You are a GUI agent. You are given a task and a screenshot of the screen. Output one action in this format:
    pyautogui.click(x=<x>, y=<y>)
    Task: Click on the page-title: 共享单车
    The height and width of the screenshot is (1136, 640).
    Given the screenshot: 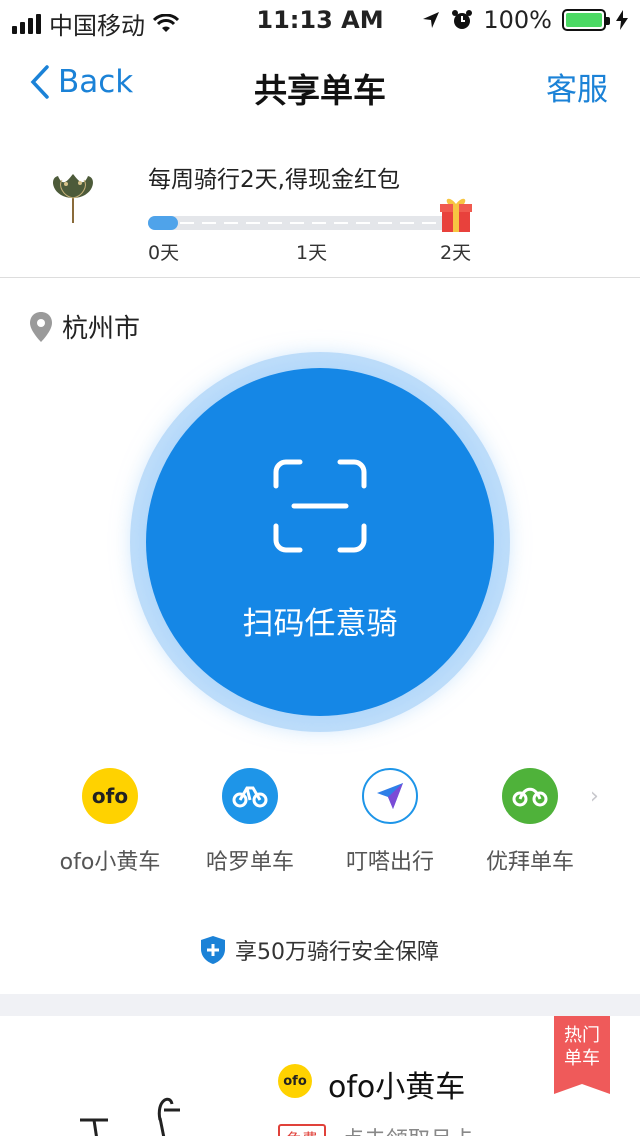 What is the action you would take?
    pyautogui.click(x=320, y=90)
    